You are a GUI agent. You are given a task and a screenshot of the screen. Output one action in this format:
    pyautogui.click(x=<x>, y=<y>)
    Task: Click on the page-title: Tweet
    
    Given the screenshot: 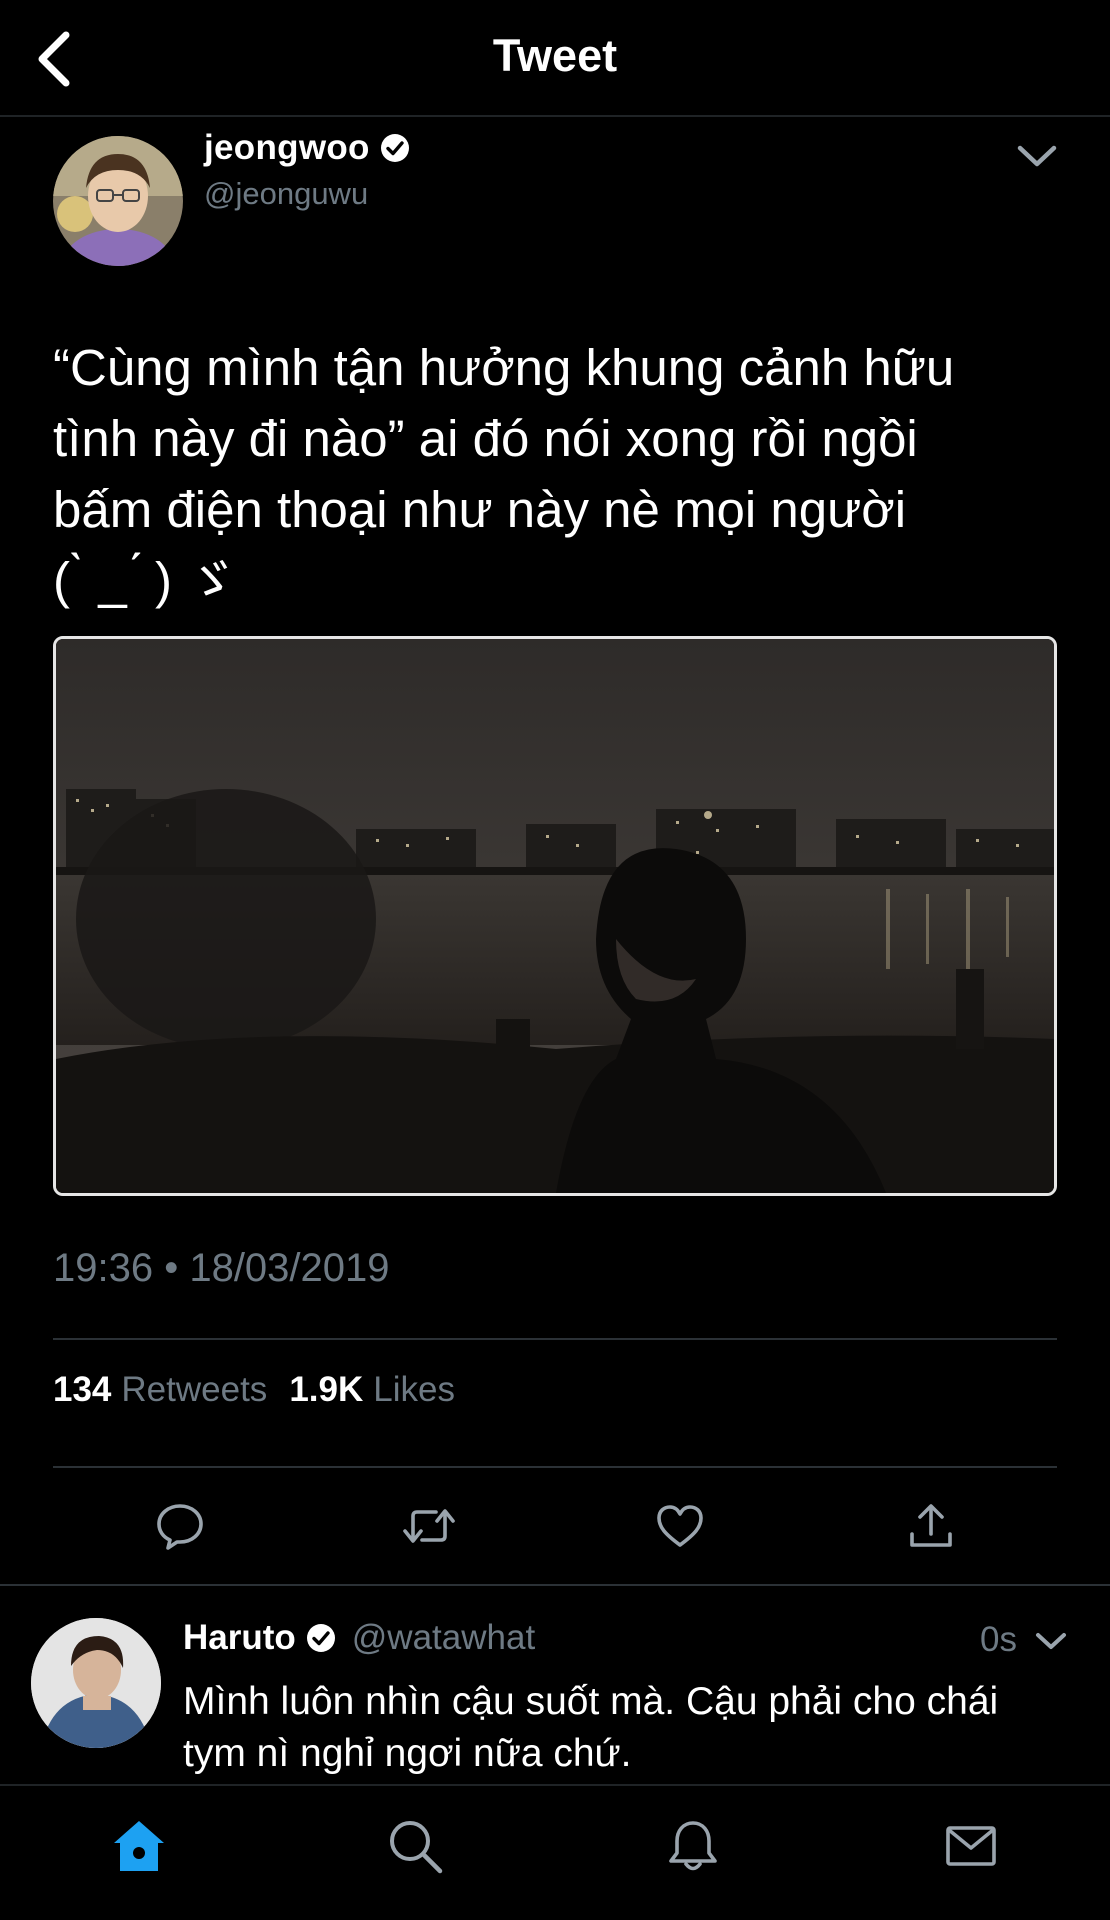 What is the action you would take?
    pyautogui.click(x=555, y=55)
    